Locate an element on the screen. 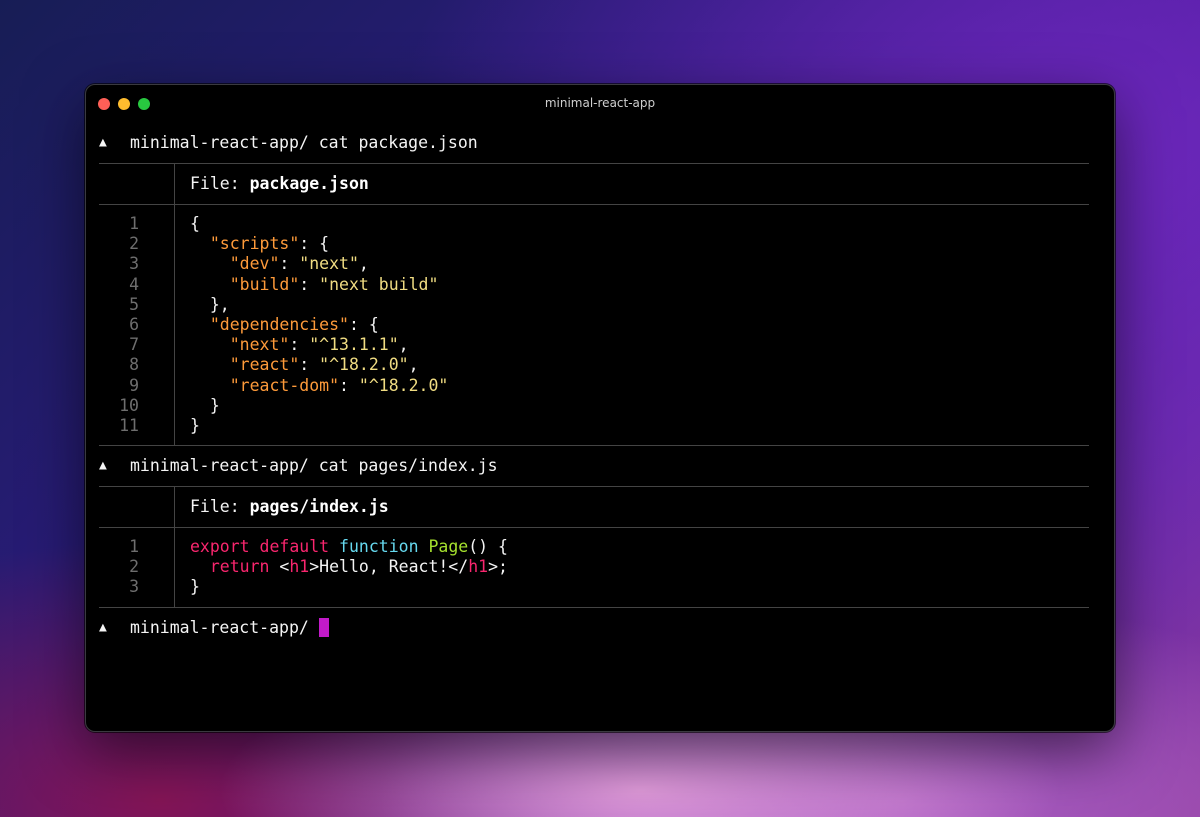  line-number: 10 is located at coordinates (129, 405).